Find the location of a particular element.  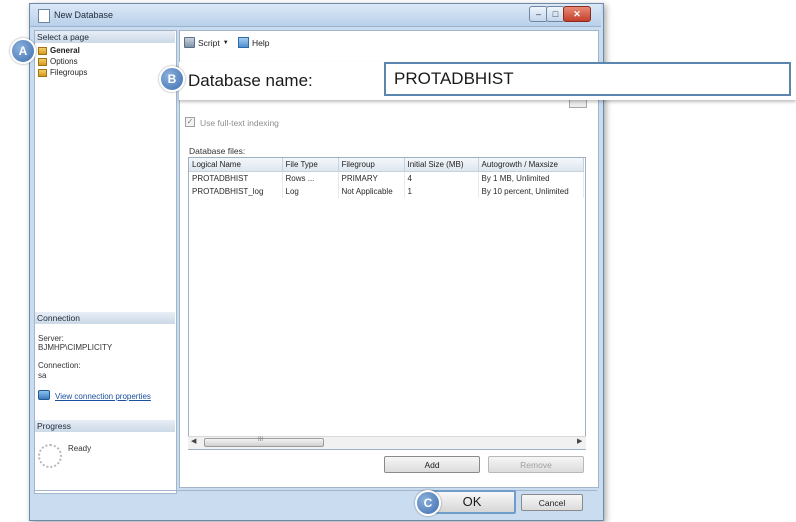

server-value: BJMHP\CIMPLICITY is located at coordinates (75, 347).